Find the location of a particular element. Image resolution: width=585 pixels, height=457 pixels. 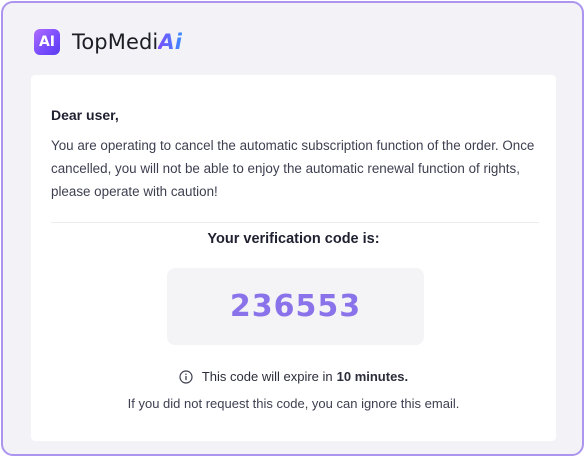

divider is located at coordinates (295, 222).